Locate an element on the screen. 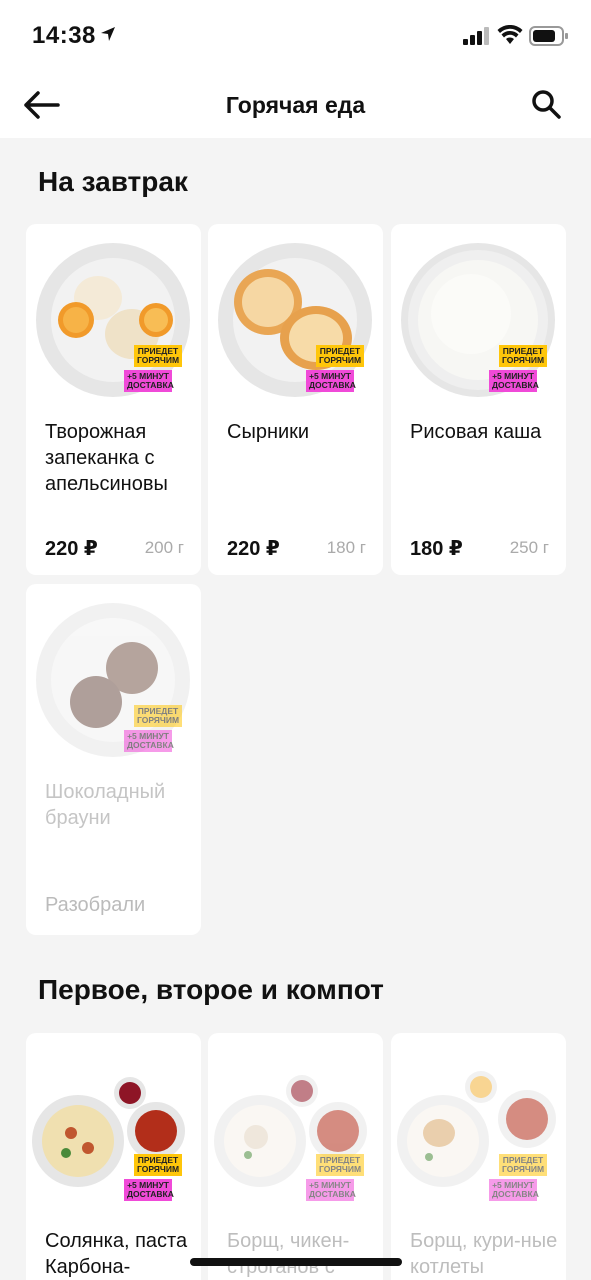 This screenshot has height=1280, width=591. wifi-icon is located at coordinates (510, 34).